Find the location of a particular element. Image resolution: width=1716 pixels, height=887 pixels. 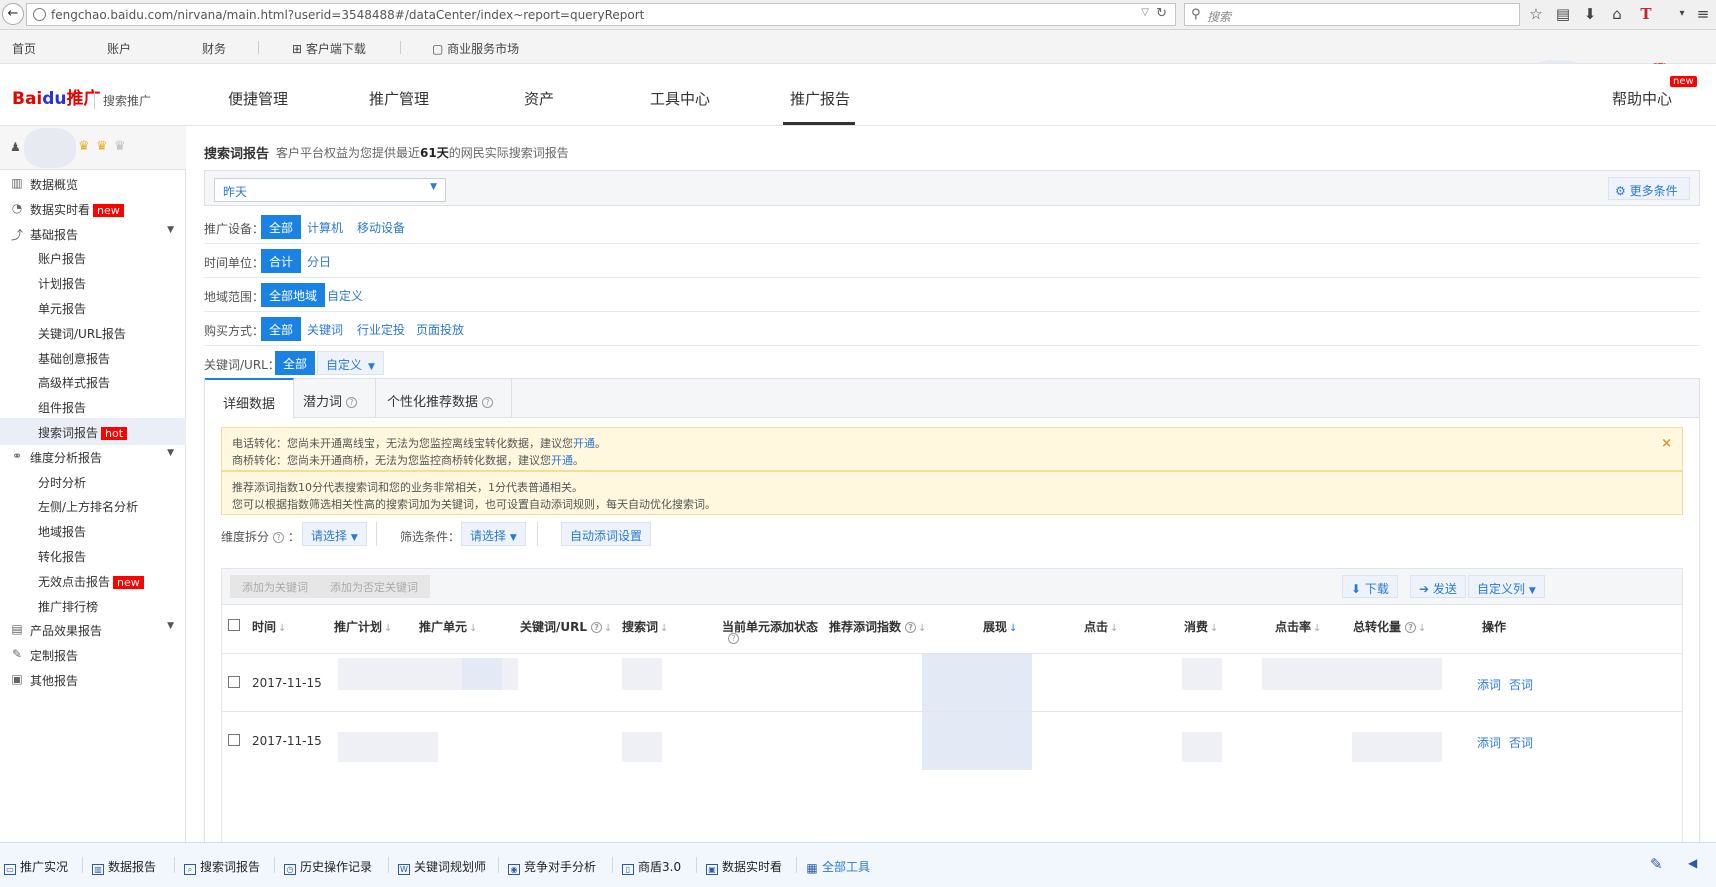

sidebar-item-16: 无效点击报告 new is located at coordinates (93, 580).